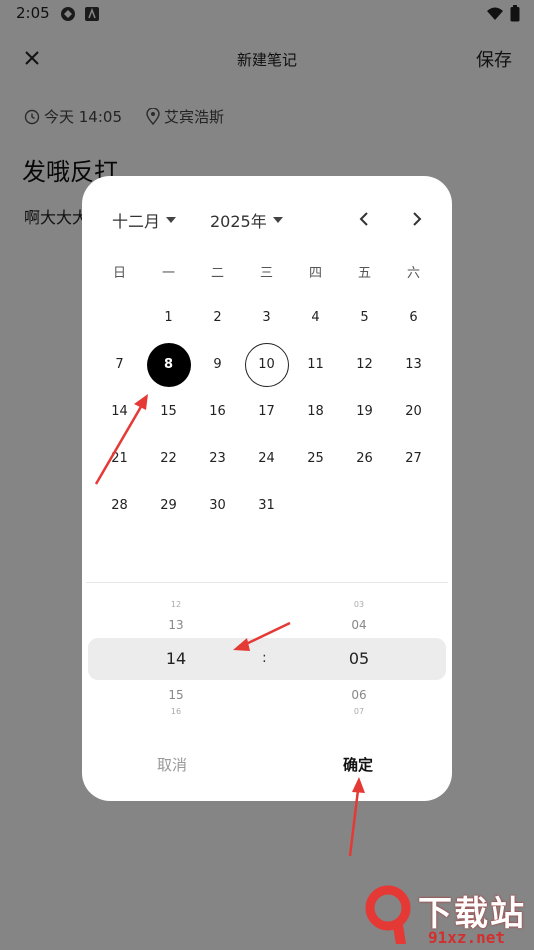 This screenshot has width=534, height=950. I want to click on calendar-day-today: 10, so click(266, 364).